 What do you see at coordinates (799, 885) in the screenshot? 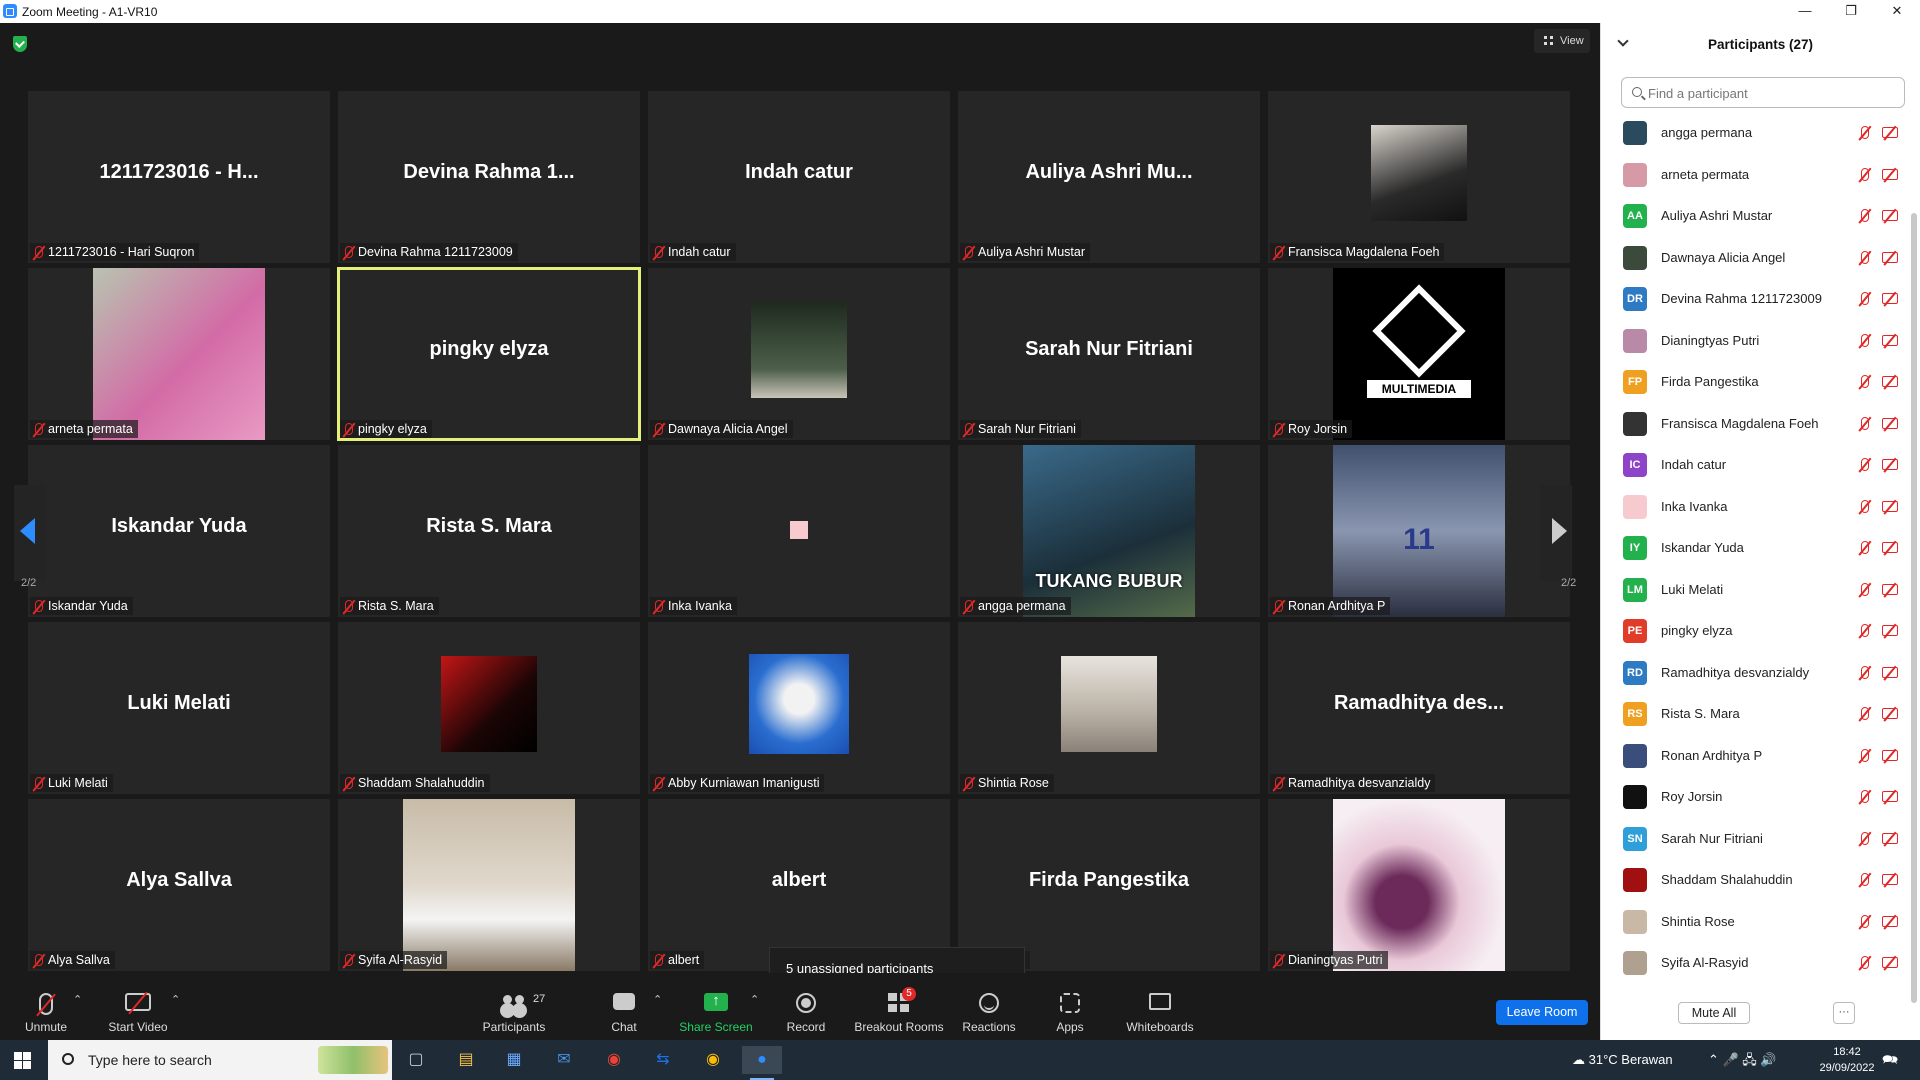
I see `video-tile: albert albert` at bounding box center [799, 885].